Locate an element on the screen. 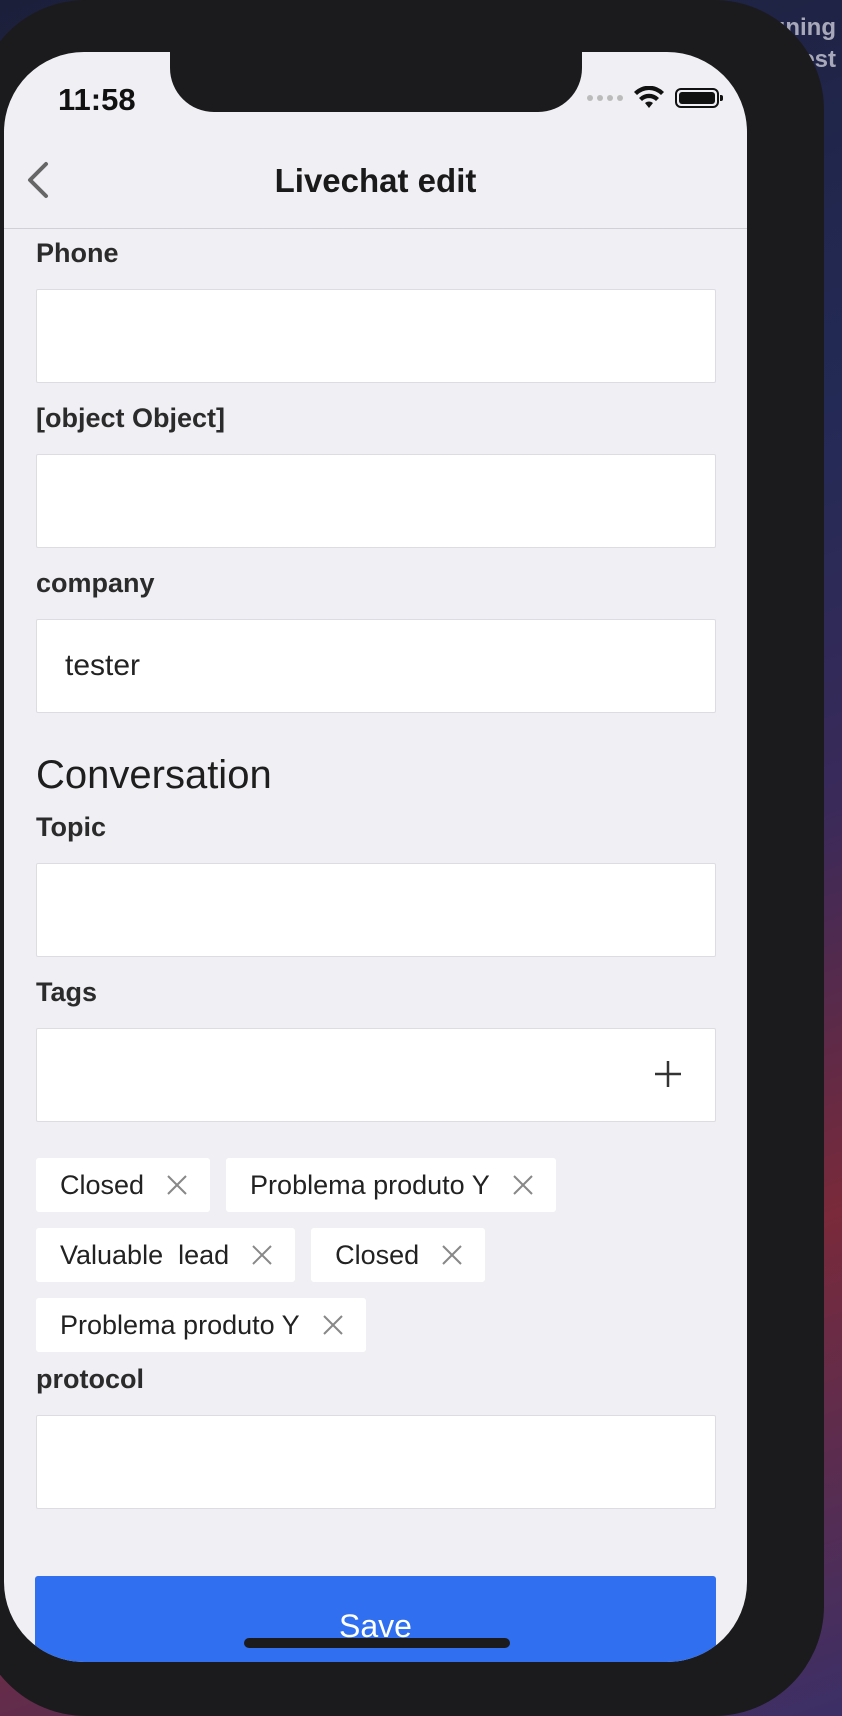  page-title: Livechat edit is located at coordinates (375, 180).